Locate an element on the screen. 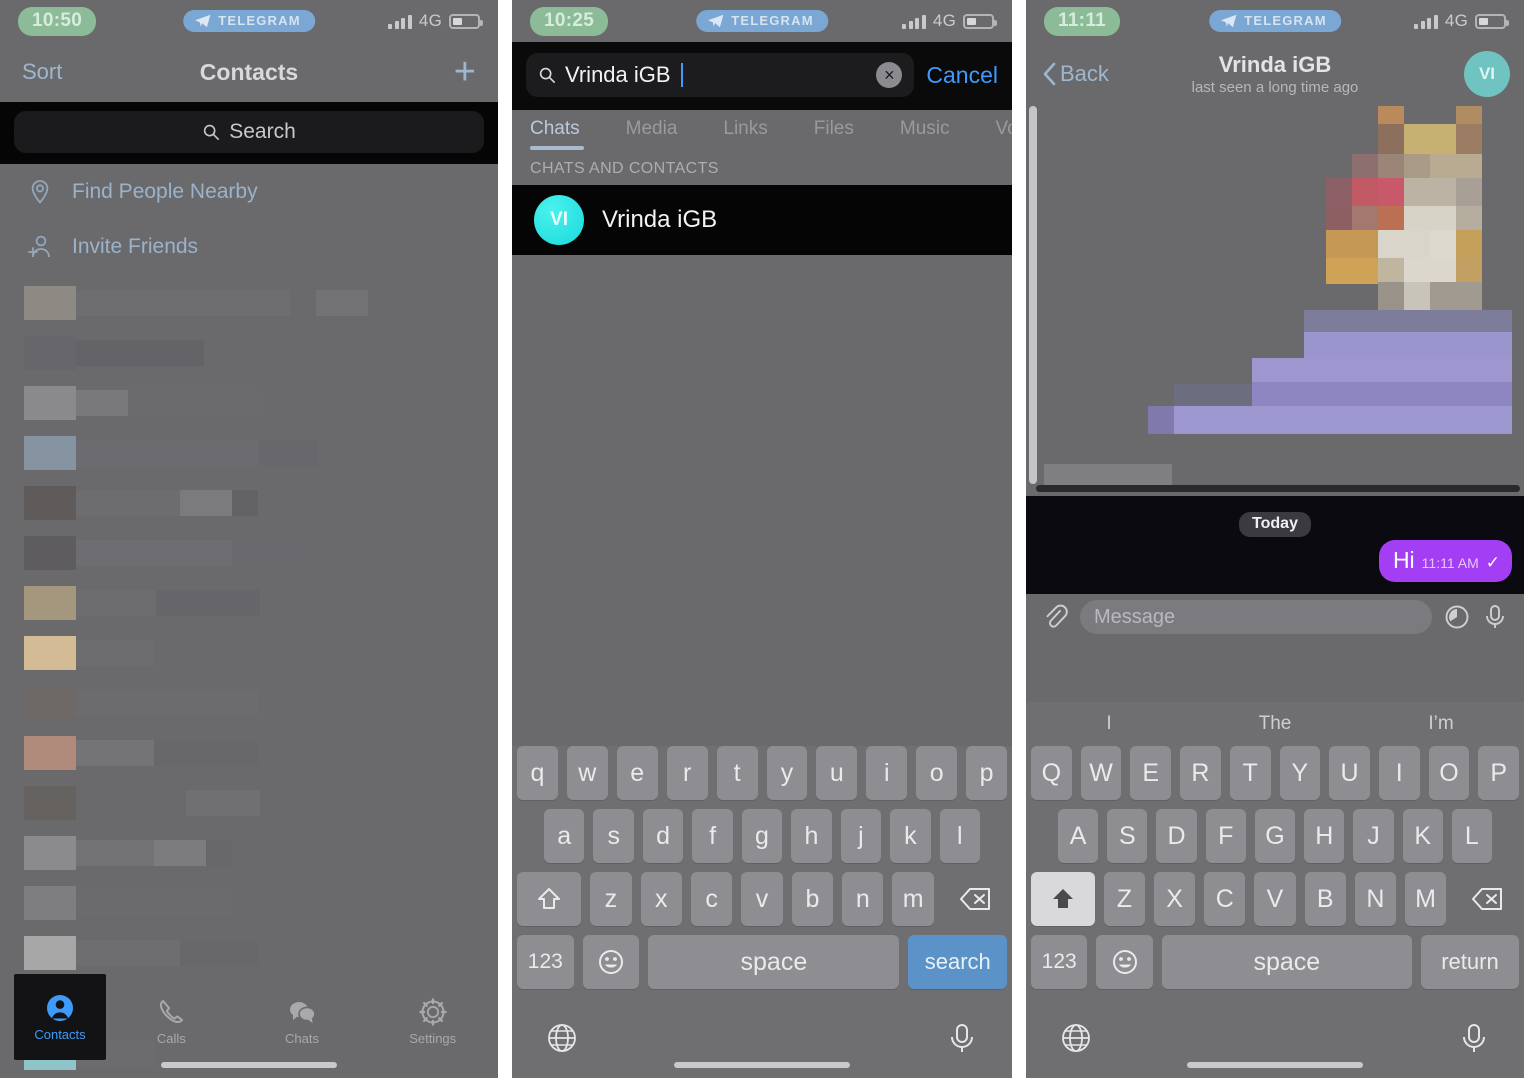 This screenshot has width=1524, height=1078. key-y: Y is located at coordinates (1300, 773).